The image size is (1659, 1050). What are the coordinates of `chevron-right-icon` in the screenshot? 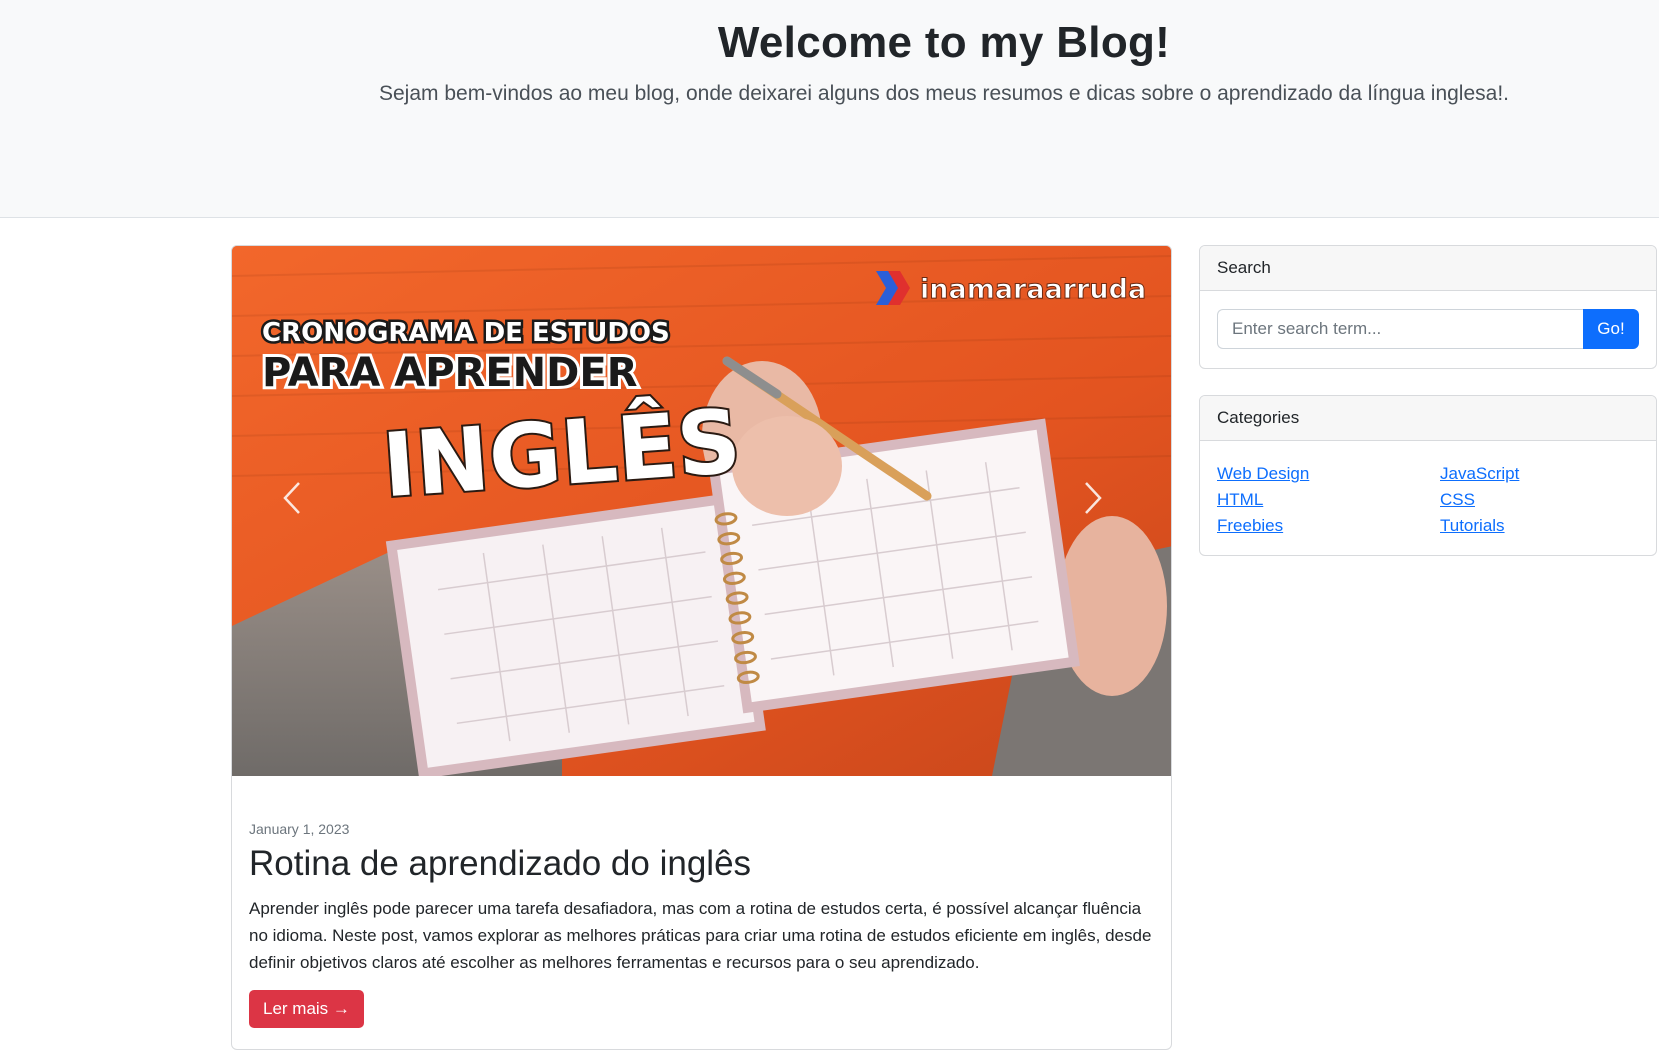 It's located at (1093, 498).